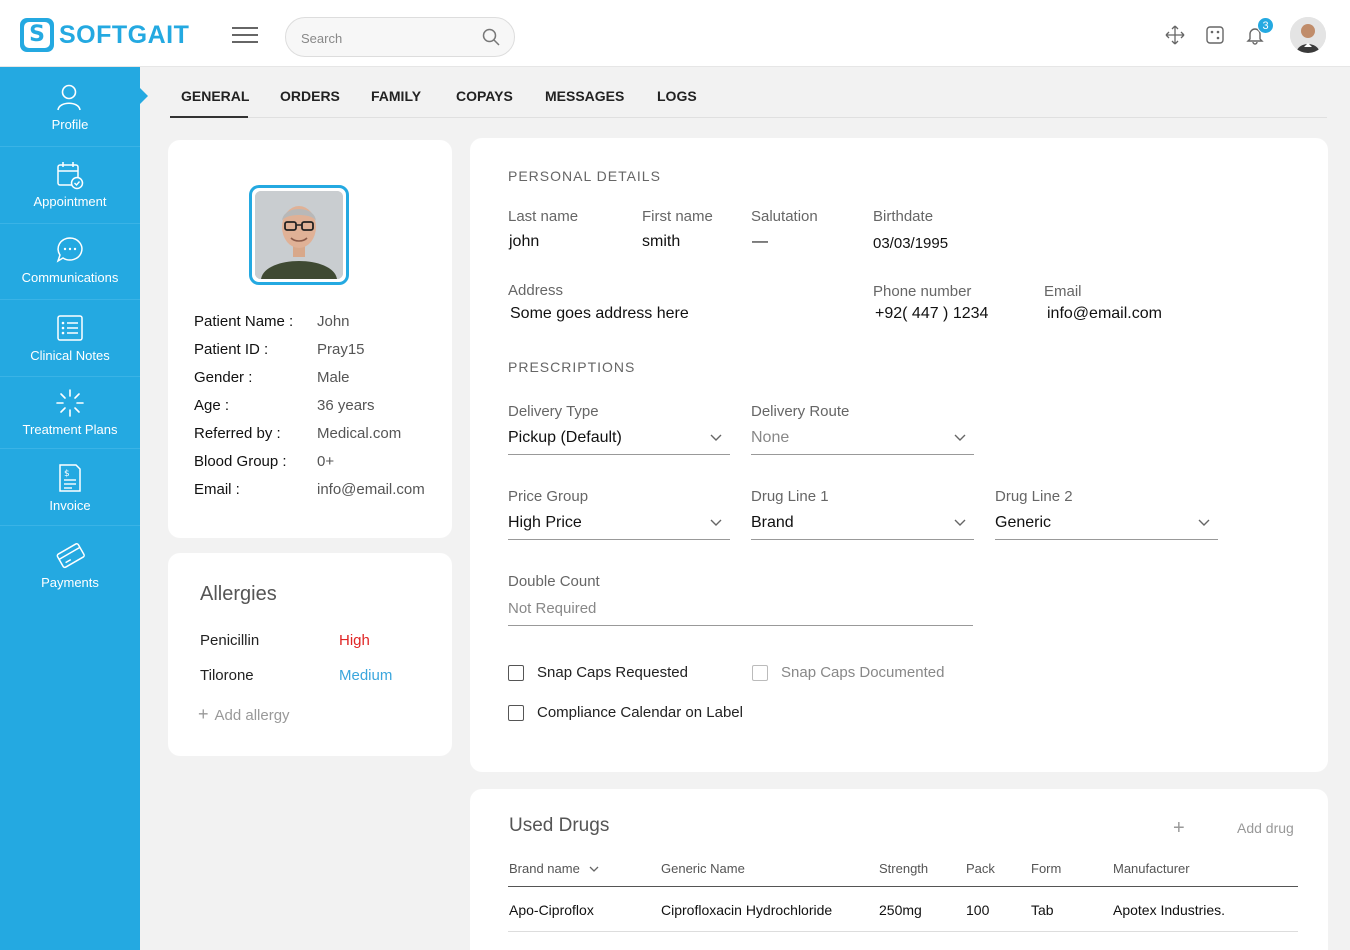 This screenshot has height=950, width=1350. I want to click on delivery-route-value: None, so click(770, 437).